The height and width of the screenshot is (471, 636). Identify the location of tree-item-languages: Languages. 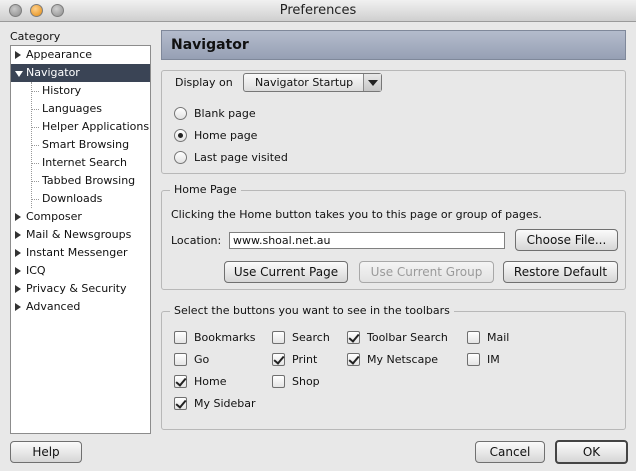
(80, 109).